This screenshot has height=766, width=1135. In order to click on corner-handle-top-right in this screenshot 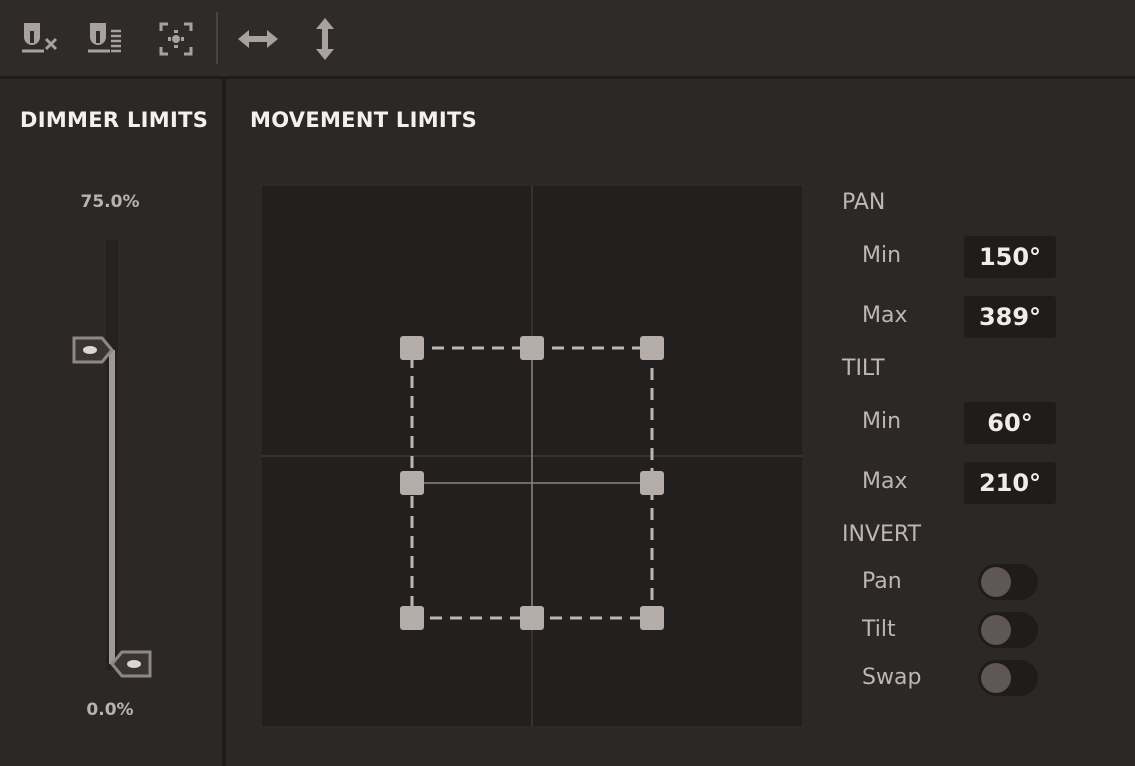, I will do `click(652, 348)`.